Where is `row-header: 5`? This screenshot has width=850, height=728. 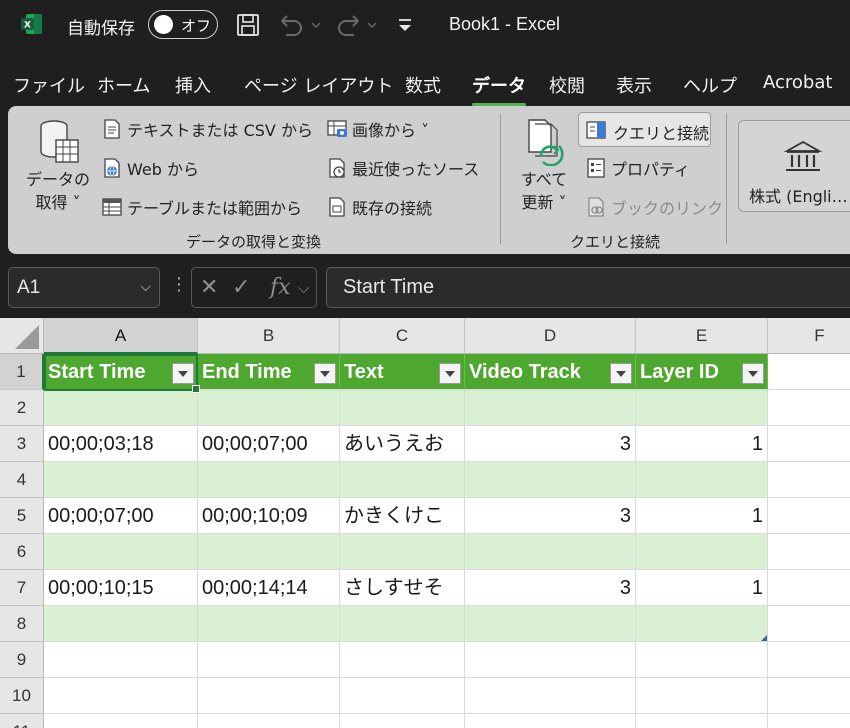 row-header: 5 is located at coordinates (22, 516).